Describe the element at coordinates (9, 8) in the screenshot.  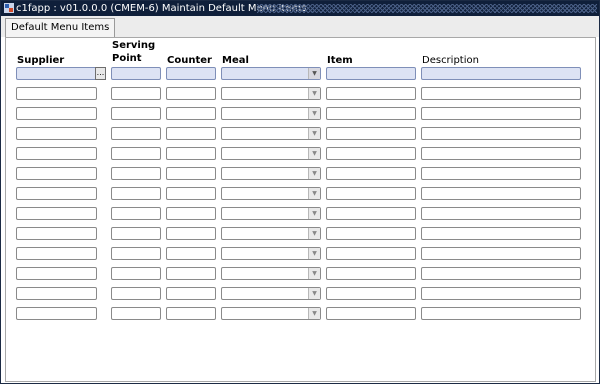
I see `app-icon` at that location.